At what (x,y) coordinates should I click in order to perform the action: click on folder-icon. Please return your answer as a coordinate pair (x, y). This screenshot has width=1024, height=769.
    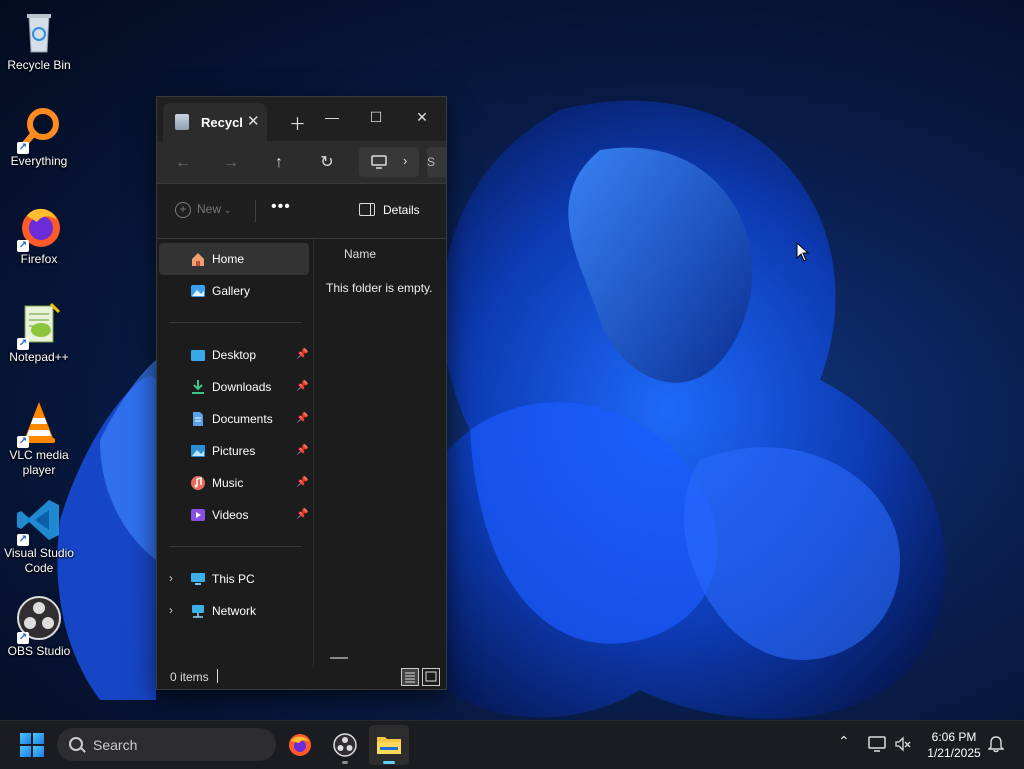
    Looking at the image, I should click on (389, 745).